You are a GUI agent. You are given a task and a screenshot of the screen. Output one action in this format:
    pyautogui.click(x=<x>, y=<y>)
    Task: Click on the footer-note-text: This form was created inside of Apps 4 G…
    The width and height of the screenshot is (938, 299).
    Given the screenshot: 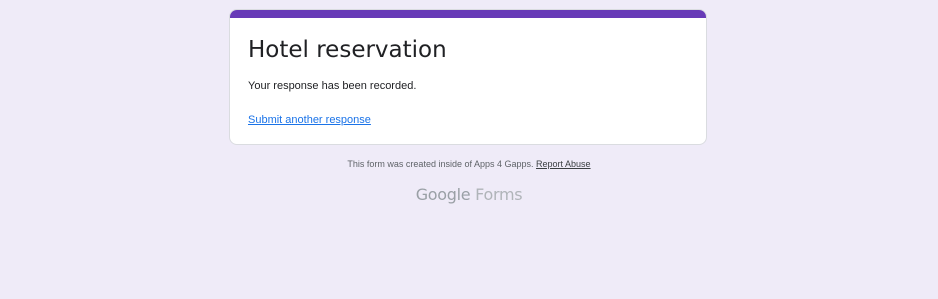 What is the action you would take?
    pyautogui.click(x=442, y=164)
    